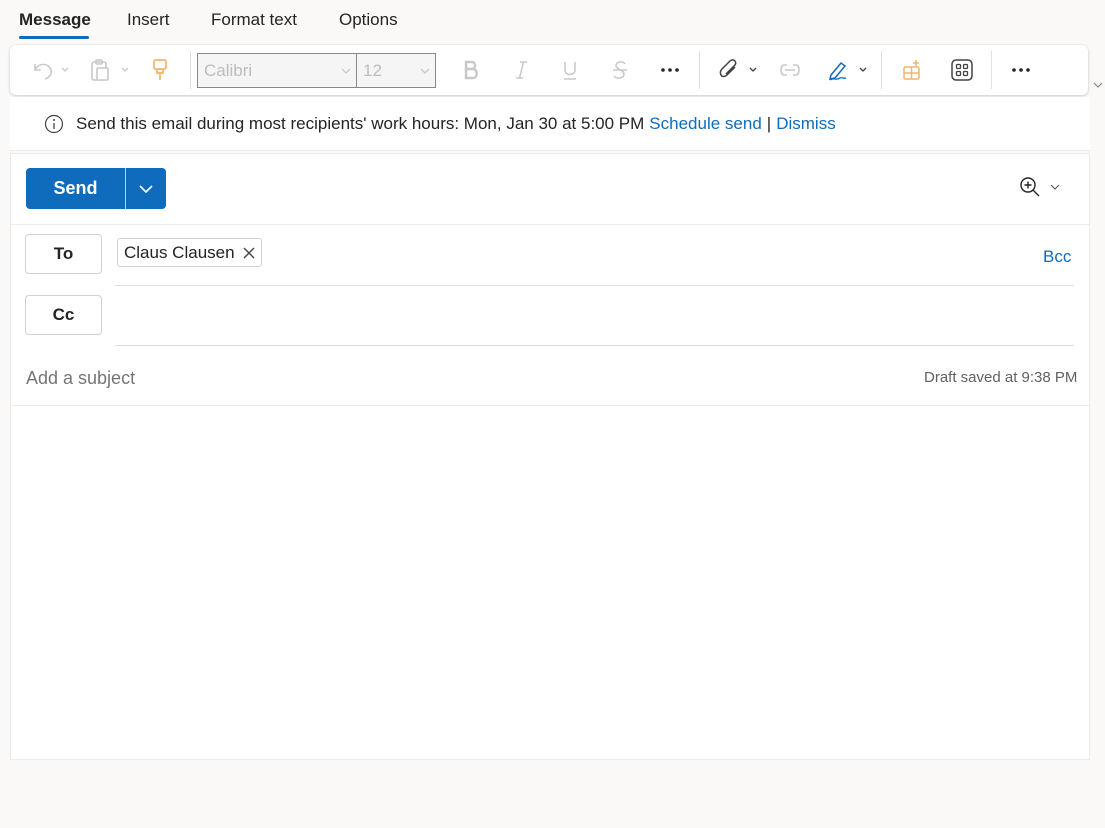 The image size is (1105, 828). What do you see at coordinates (148, 20) in the screenshot?
I see `tab-insert: Insert` at bounding box center [148, 20].